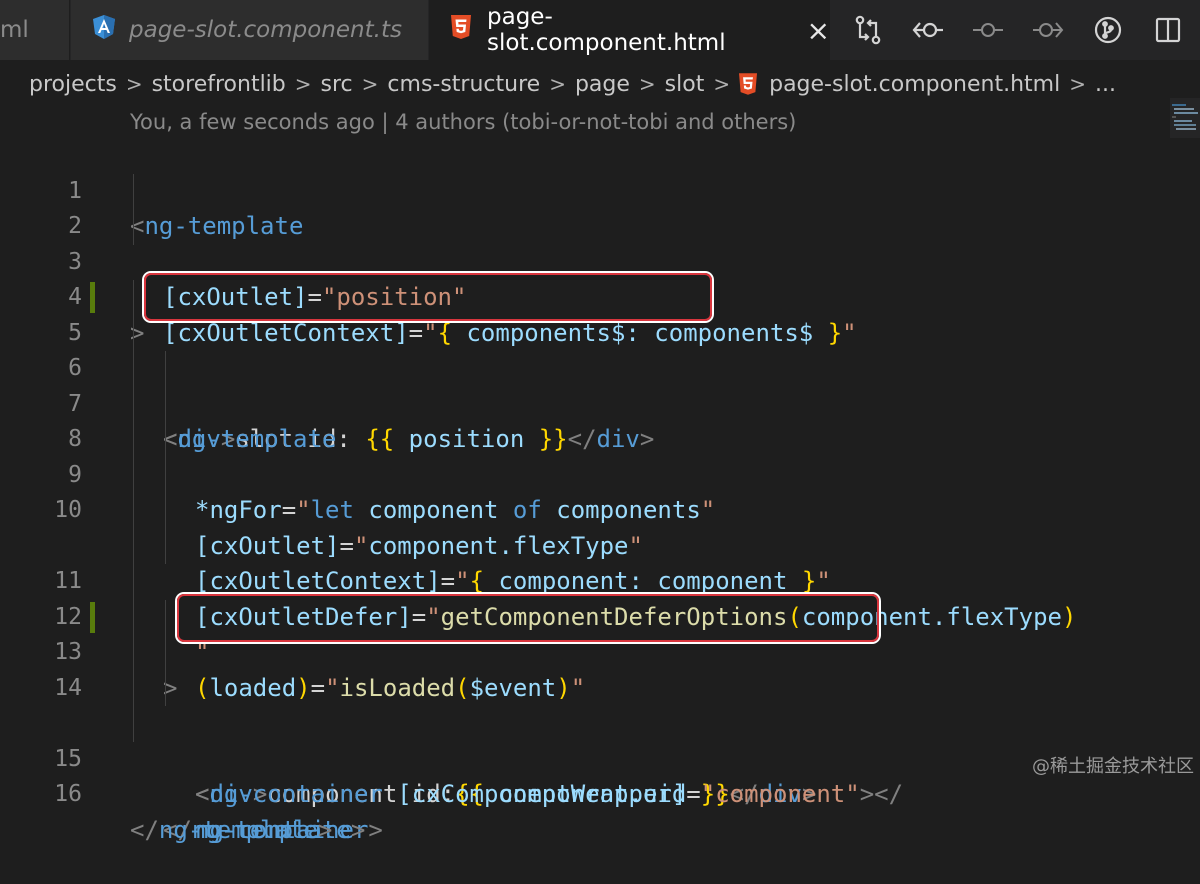 The height and width of the screenshot is (884, 1200). Describe the element at coordinates (780, 794) in the screenshot. I see `token: "component"` at that location.